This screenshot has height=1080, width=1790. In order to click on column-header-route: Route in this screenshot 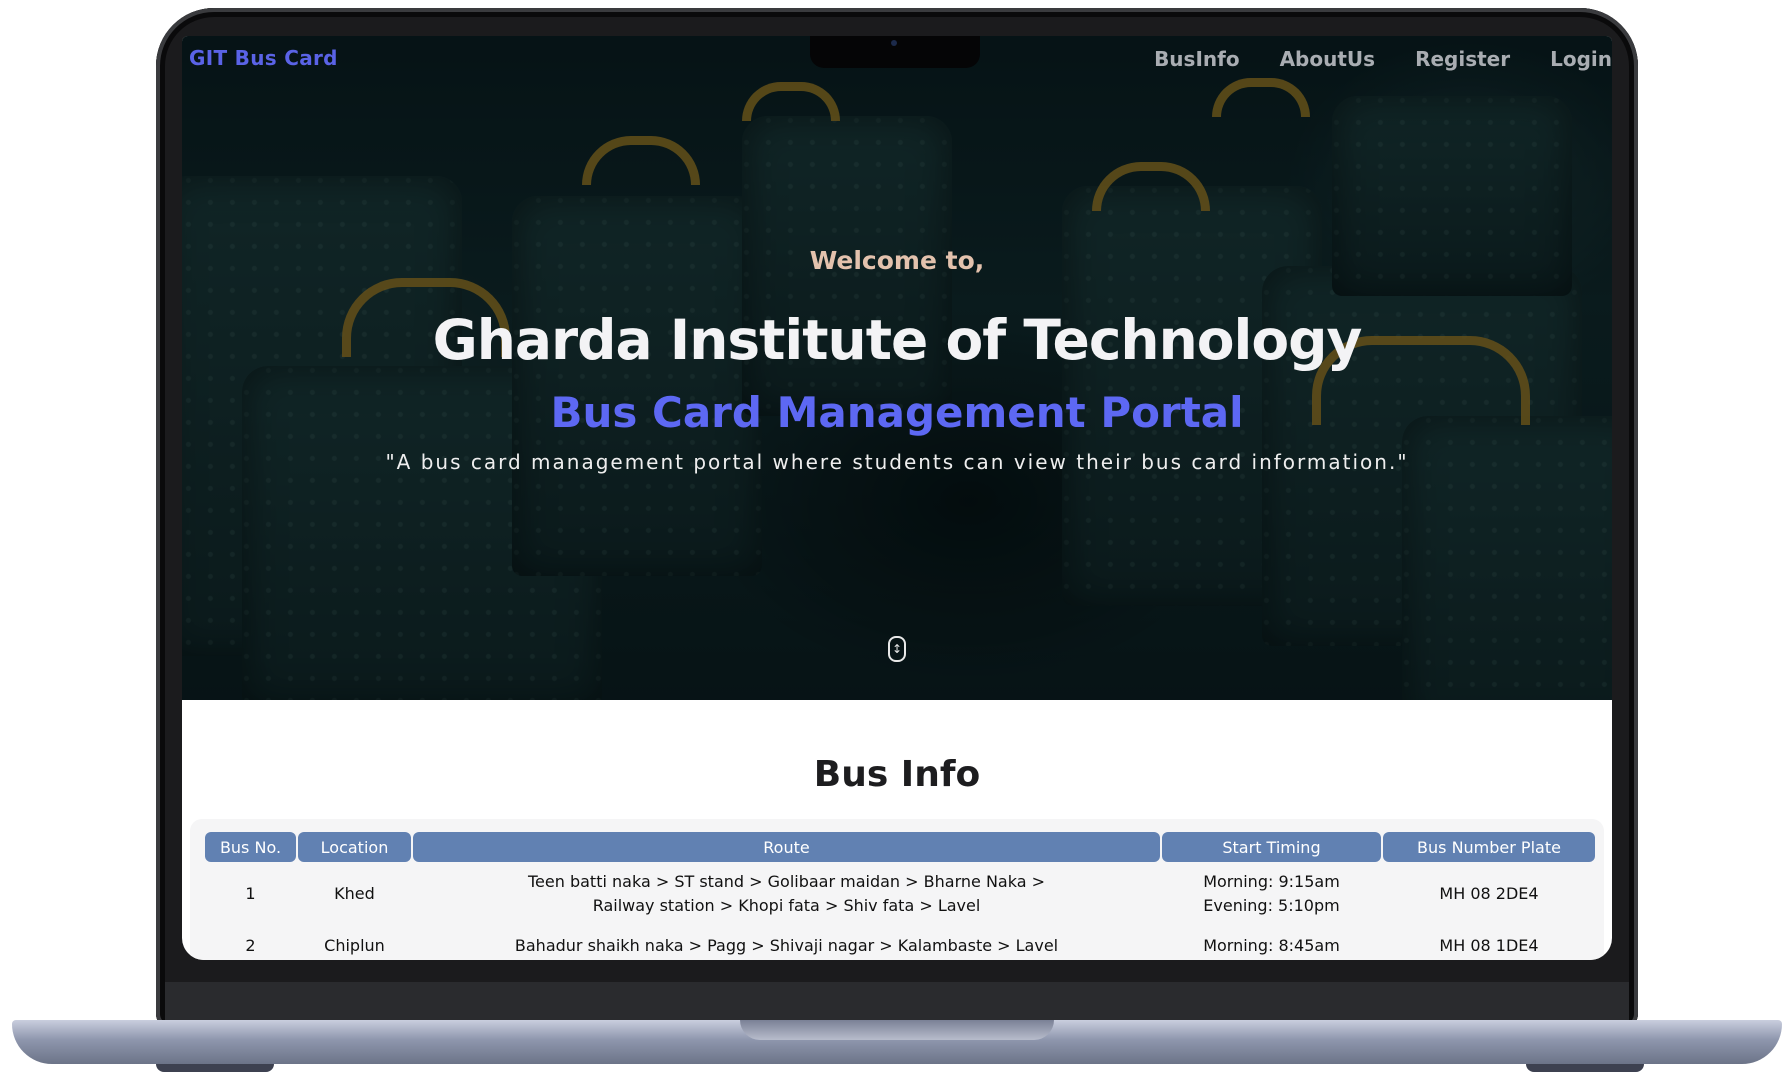, I will do `click(786, 847)`.